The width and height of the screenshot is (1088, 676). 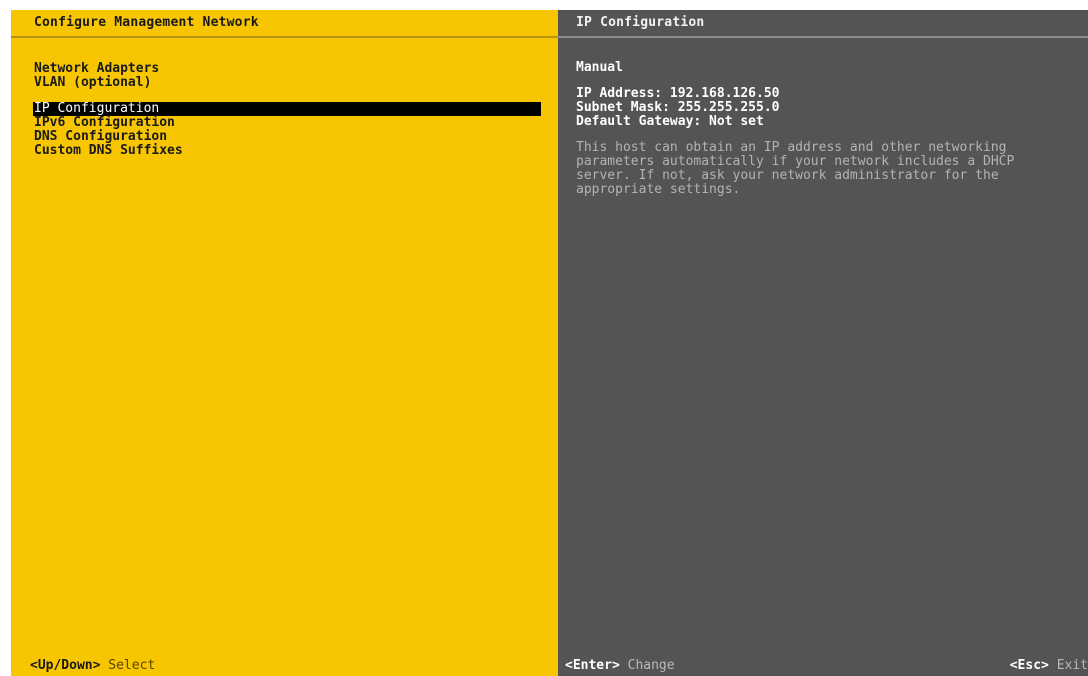 I want to click on select-action-label: Select, so click(x=132, y=665).